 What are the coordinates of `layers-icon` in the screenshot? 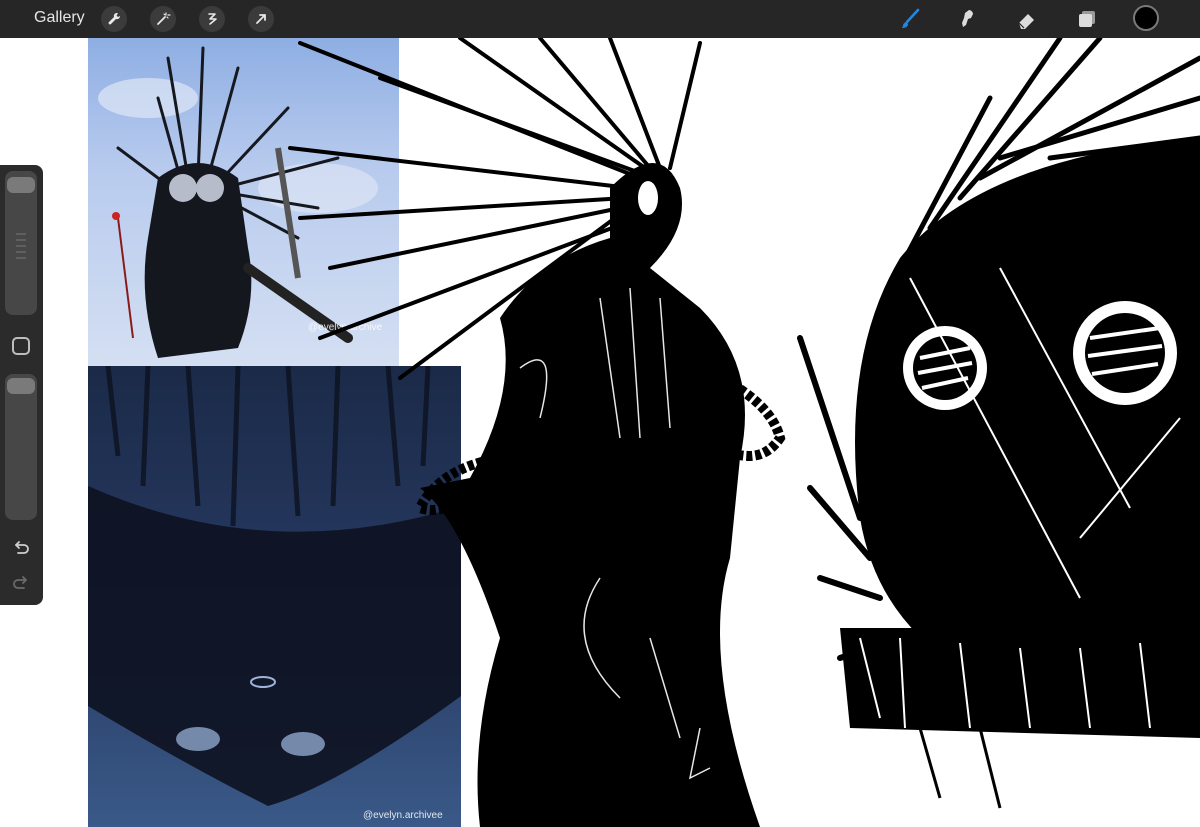 It's located at (1087, 19).